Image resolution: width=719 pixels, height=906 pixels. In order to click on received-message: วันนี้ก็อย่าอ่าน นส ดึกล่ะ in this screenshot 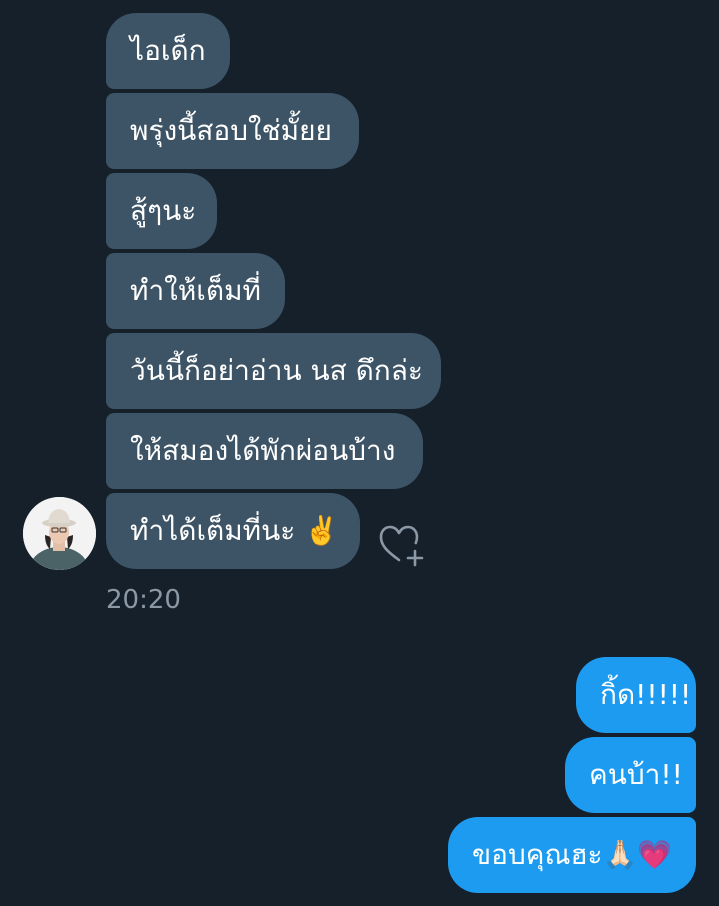, I will do `click(273, 371)`.